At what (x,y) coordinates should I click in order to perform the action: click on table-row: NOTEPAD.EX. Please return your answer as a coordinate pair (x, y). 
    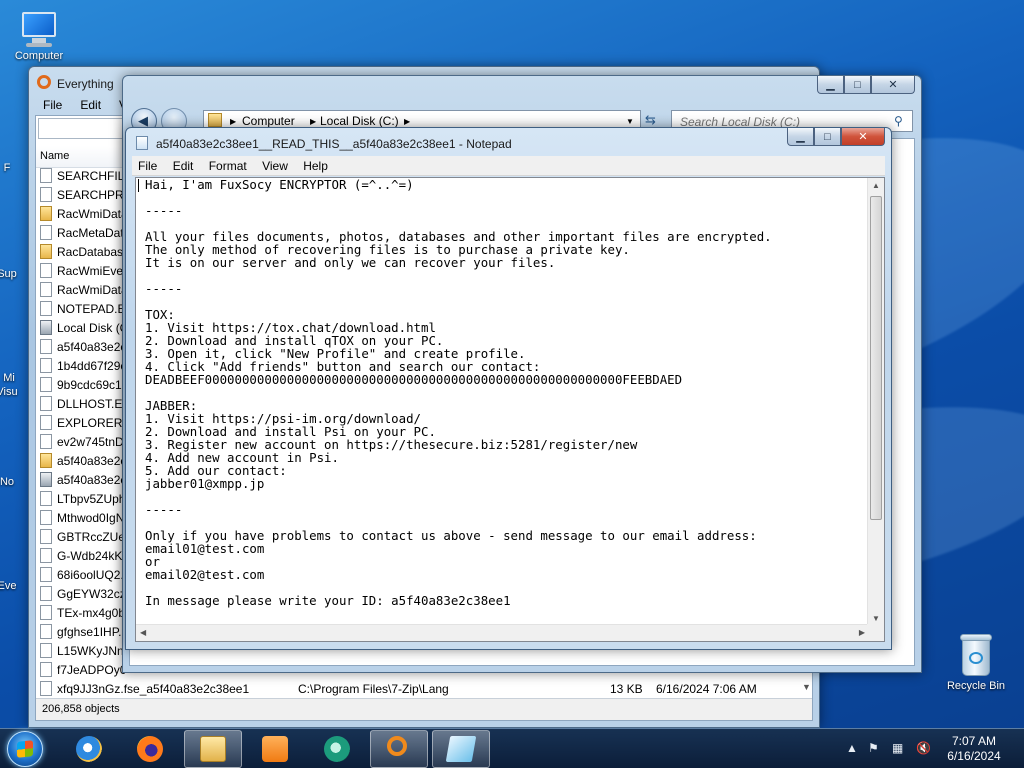
    Looking at the image, I should click on (86, 308).